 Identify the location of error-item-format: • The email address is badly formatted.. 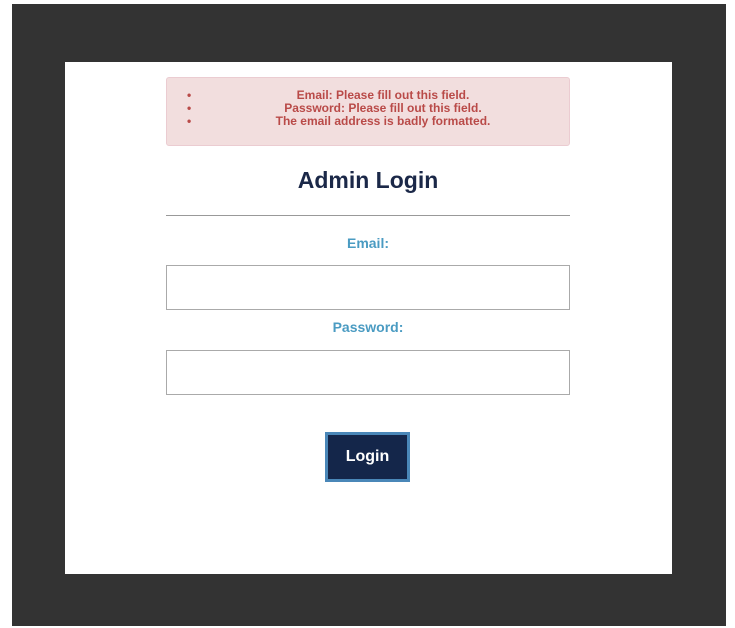
(368, 121).